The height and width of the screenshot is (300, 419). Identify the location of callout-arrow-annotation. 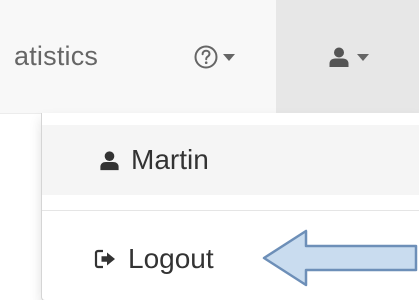
(340, 258).